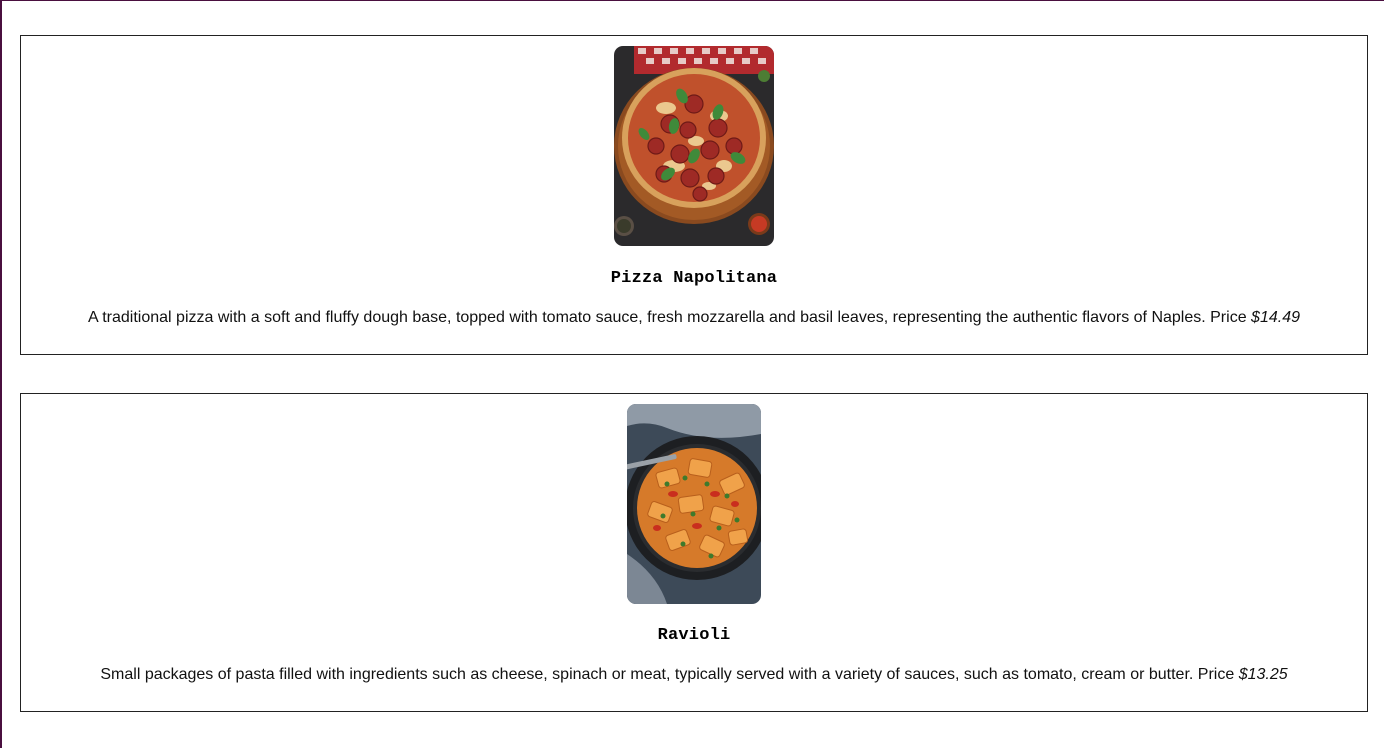 The height and width of the screenshot is (748, 1384). I want to click on dish-name: Ravioli, so click(694, 635).